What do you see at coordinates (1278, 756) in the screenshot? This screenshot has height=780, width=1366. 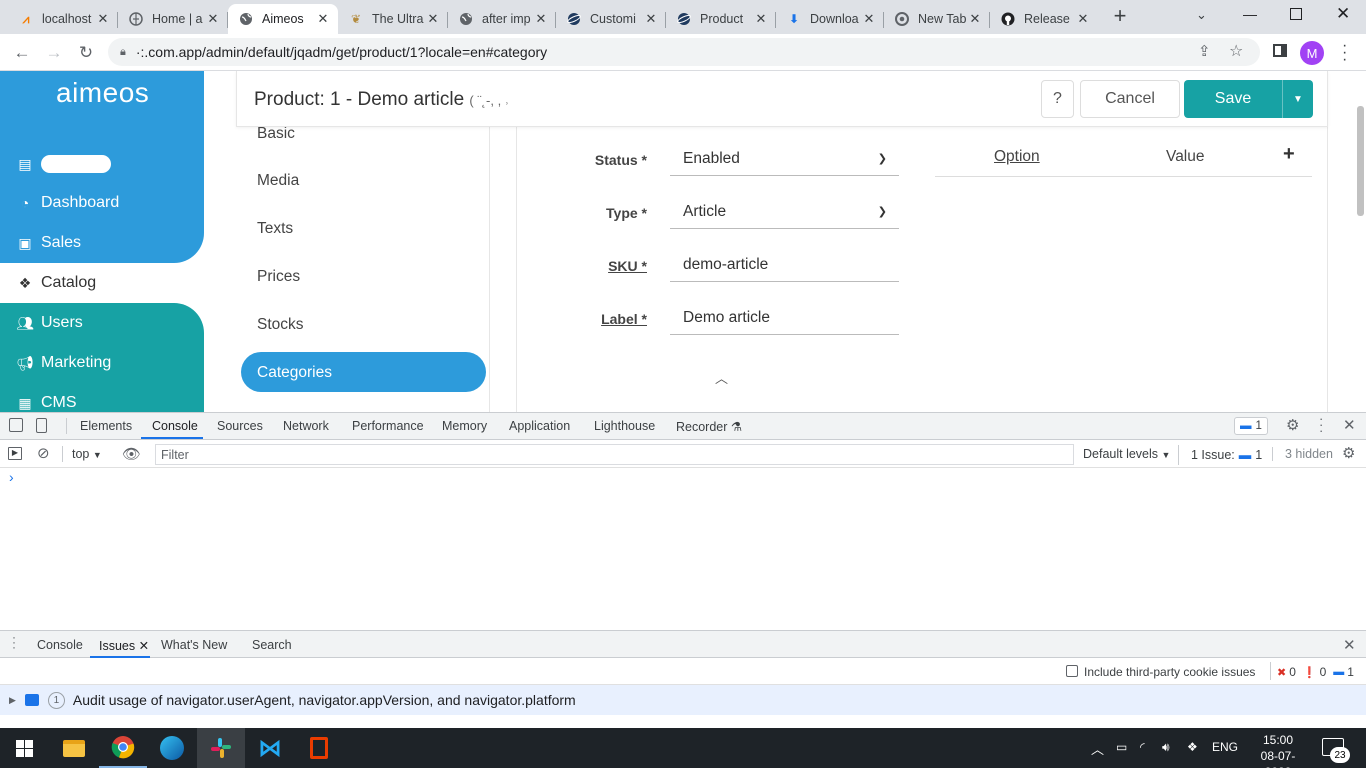 I see `clock: 15:00 08-07-2022` at bounding box center [1278, 756].